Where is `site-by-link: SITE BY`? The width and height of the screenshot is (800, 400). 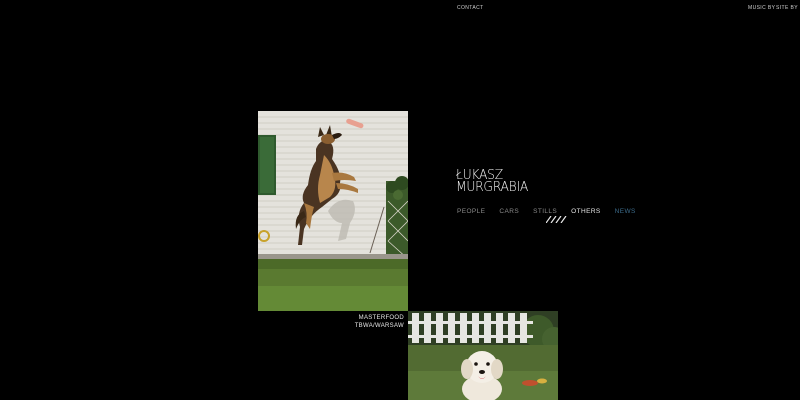 site-by-link: SITE BY is located at coordinates (787, 8).